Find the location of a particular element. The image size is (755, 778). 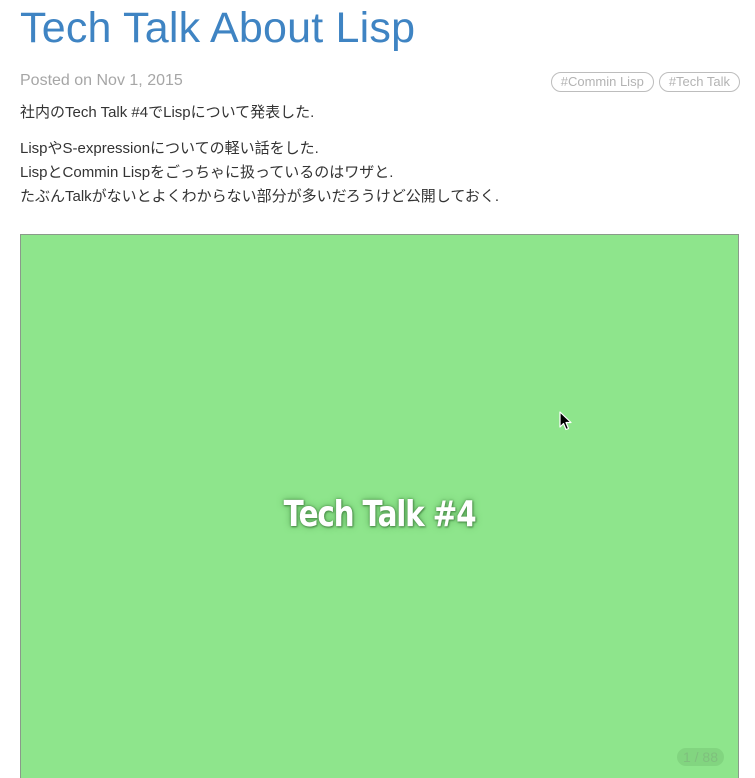

mouse-pointer-icon is located at coordinates (565, 421).